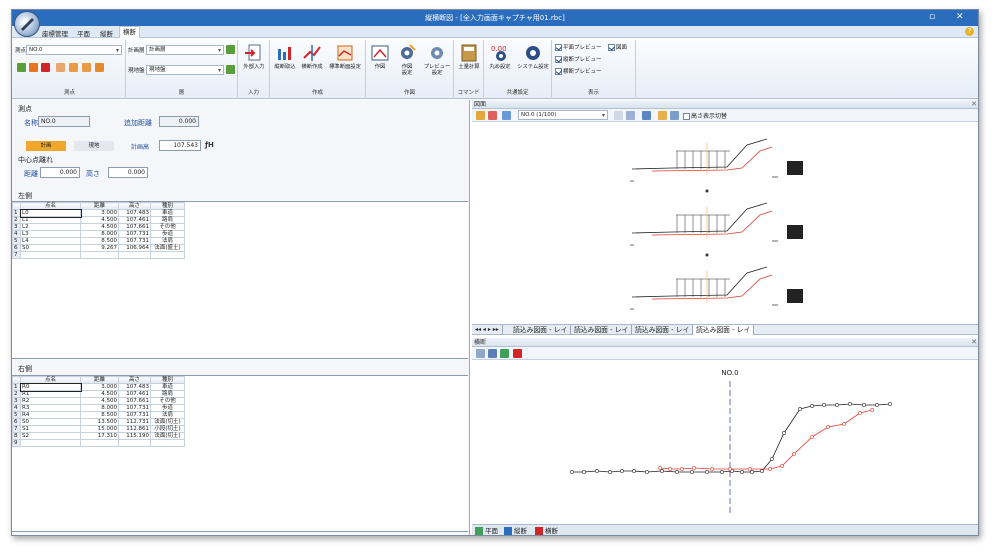  Describe the element at coordinates (98, 401) in the screenshot. I see `table-row: 3 R2 4.500 107.661 その他` at that location.